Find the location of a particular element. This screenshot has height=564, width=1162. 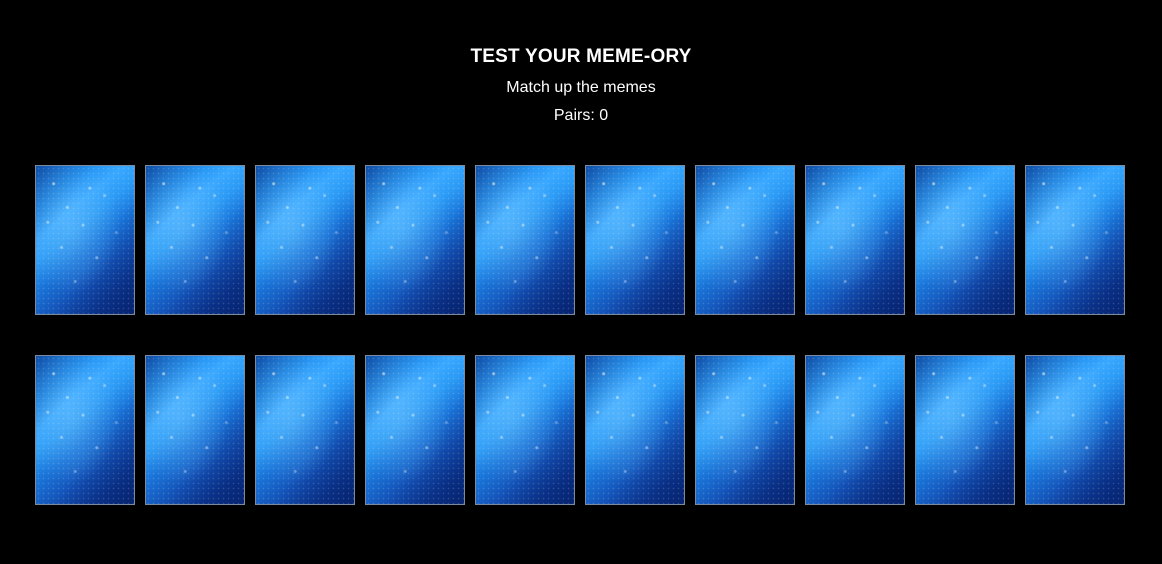

pairs-counter: Pairs: 0 is located at coordinates (581, 116).